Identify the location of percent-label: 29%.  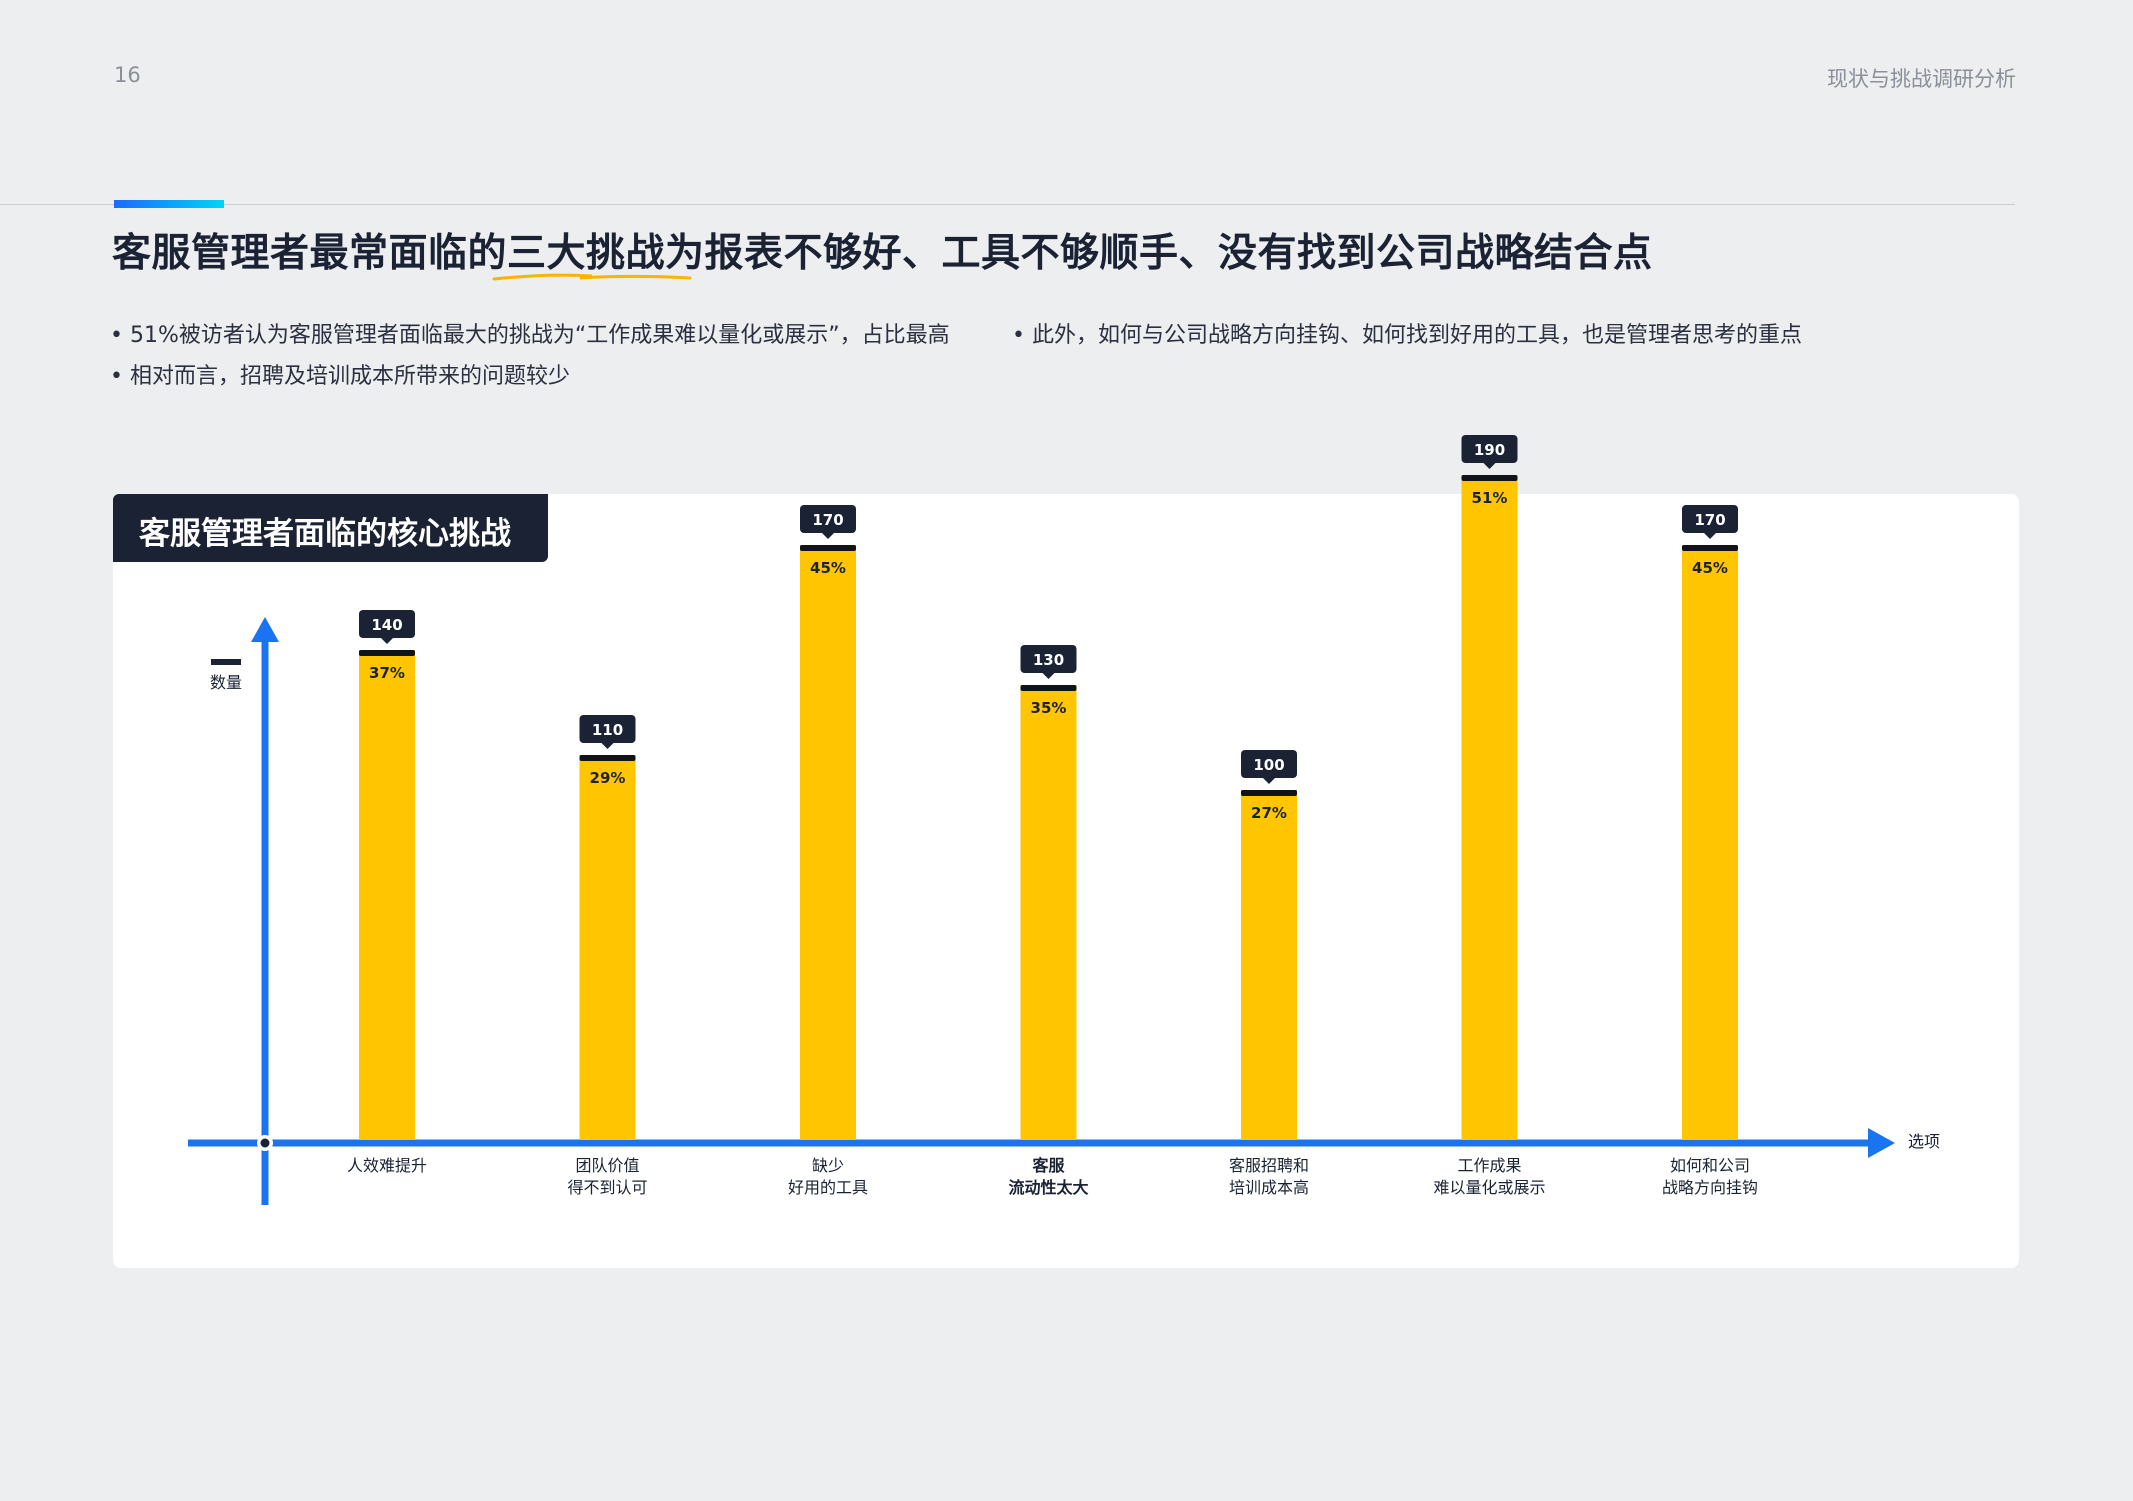
(608, 778).